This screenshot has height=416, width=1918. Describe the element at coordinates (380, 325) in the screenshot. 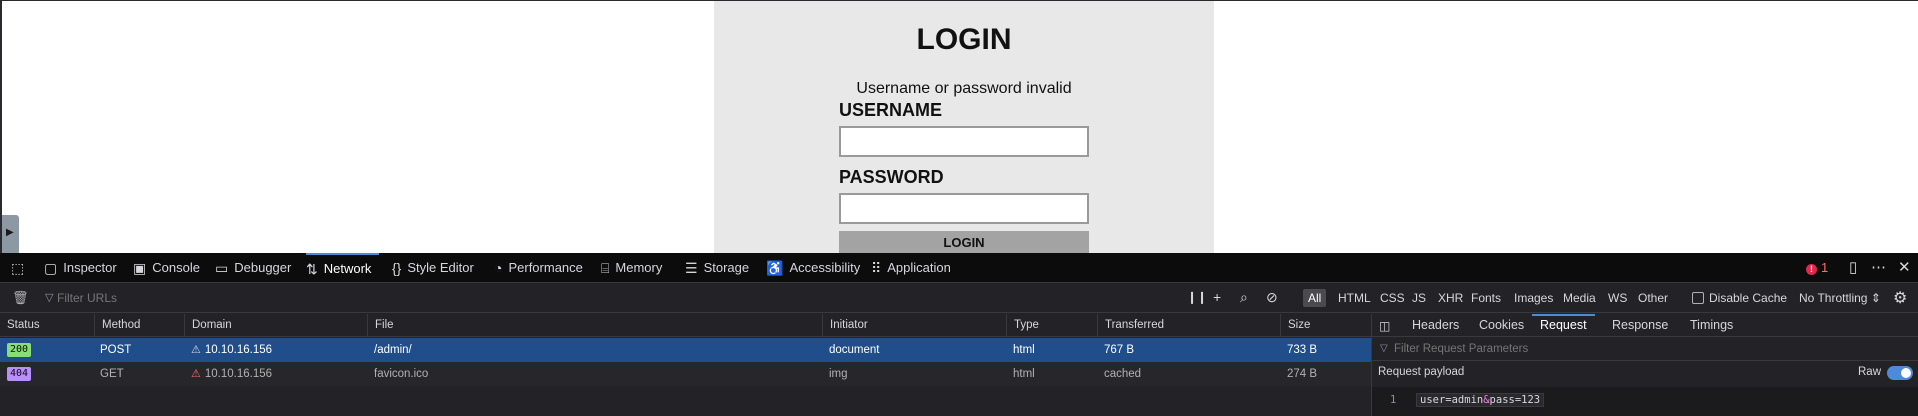

I see `column-file: File` at that location.